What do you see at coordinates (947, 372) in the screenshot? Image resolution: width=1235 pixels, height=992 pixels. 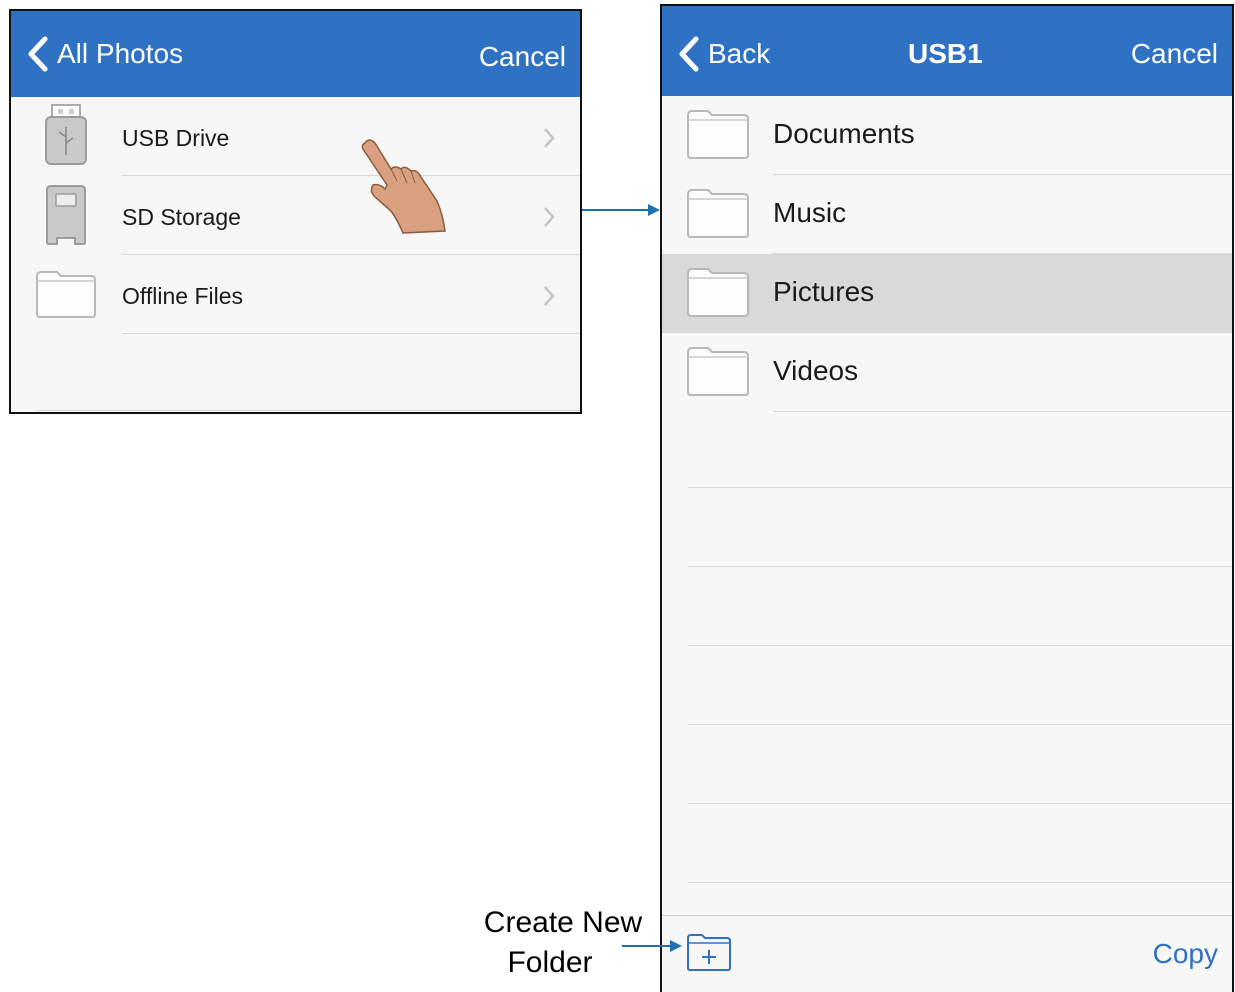 I see `folder-item-videos: Videos` at bounding box center [947, 372].